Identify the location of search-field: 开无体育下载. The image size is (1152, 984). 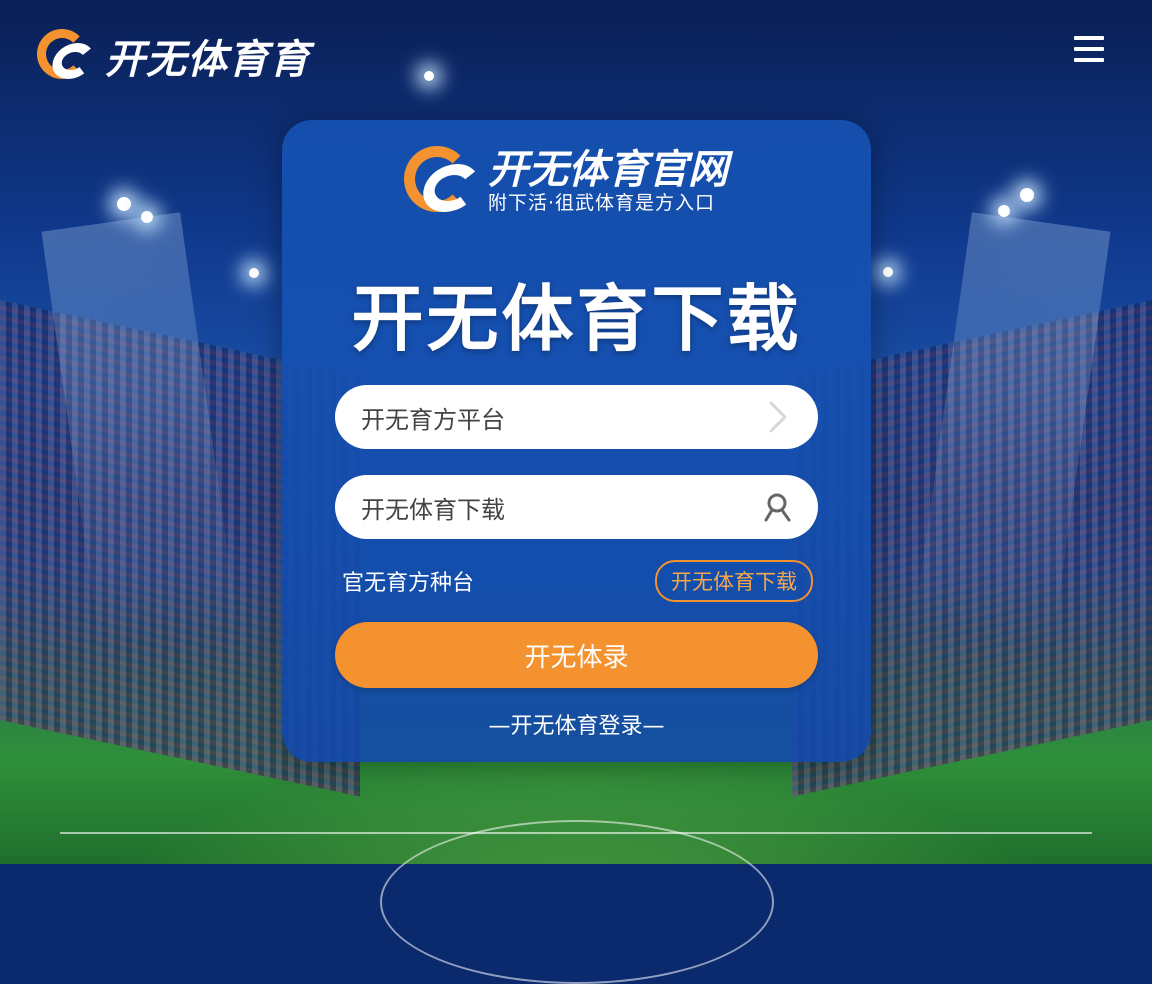
(576, 507).